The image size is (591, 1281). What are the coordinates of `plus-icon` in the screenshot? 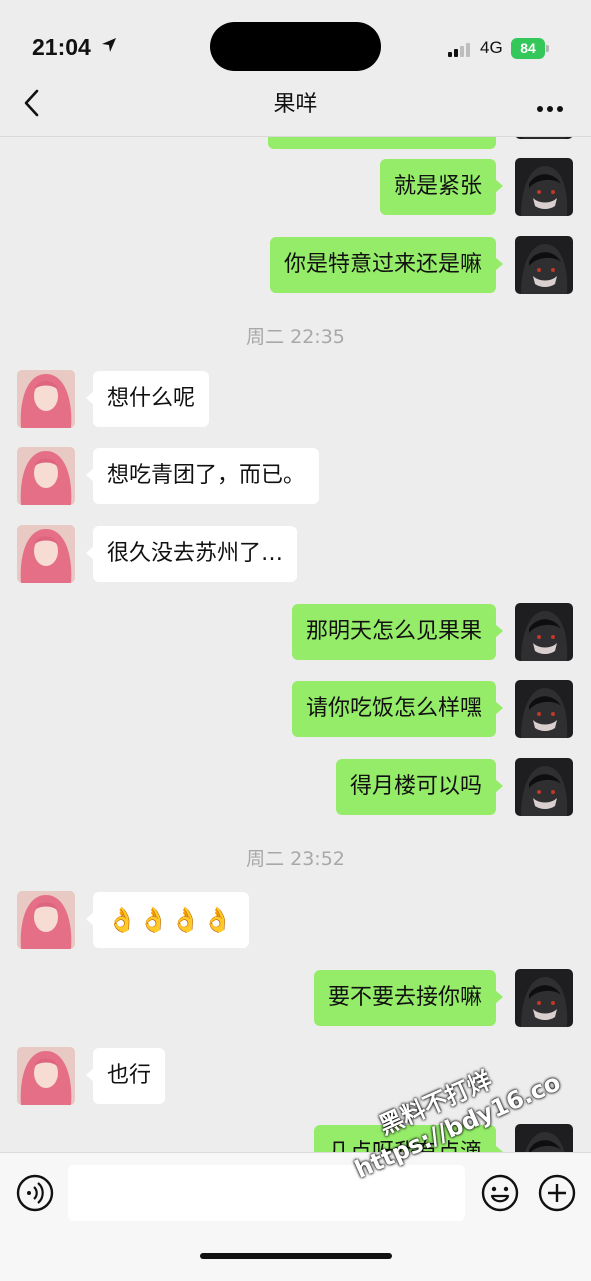 It's located at (557, 1195).